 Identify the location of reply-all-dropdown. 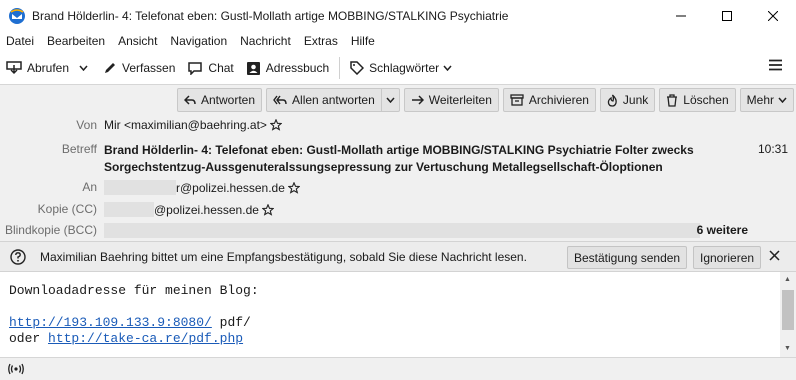
(390, 100).